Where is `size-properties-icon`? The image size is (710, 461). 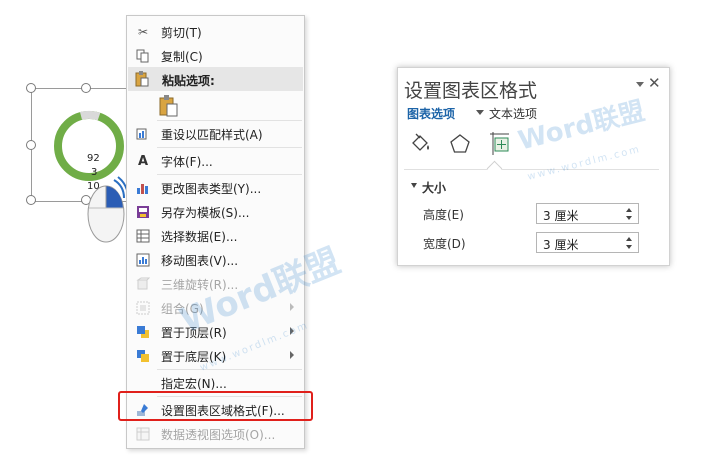
size-properties-icon is located at coordinates (499, 143).